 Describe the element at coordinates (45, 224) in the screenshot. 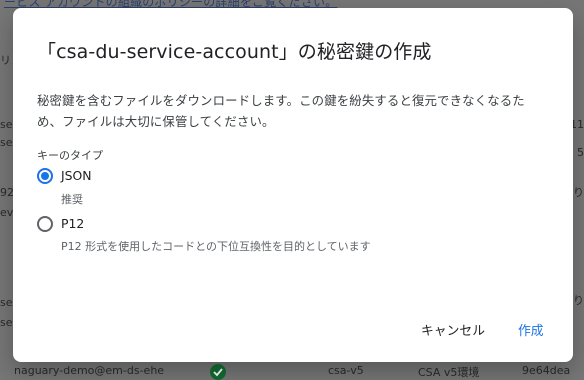

I see `p12-radio` at that location.